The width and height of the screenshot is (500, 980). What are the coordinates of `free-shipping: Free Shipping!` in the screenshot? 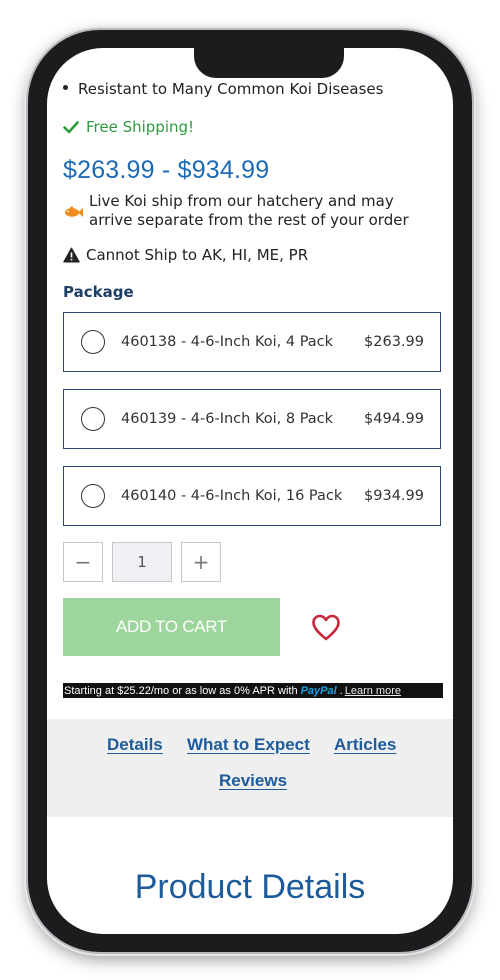 It's located at (128, 127).